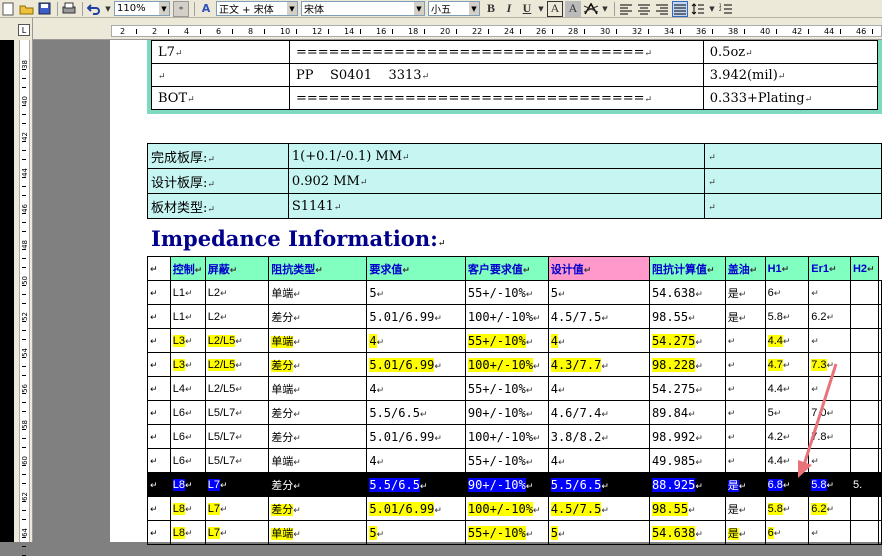 The width and height of the screenshot is (882, 556). I want to click on font-size-select: 小五 ▼, so click(454, 8).